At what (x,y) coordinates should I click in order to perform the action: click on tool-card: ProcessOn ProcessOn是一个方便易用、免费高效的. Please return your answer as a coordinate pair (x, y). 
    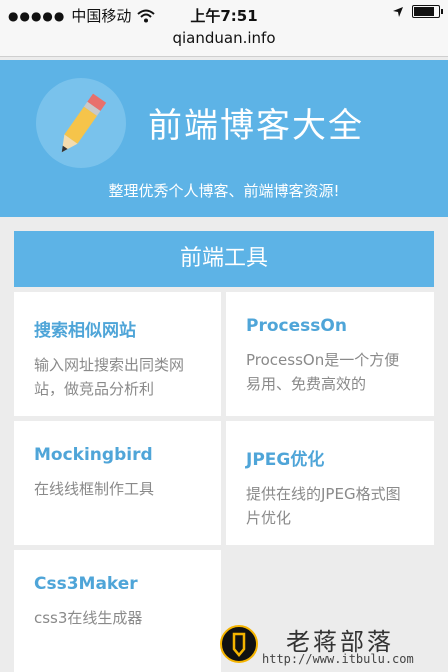
    Looking at the image, I should click on (330, 354).